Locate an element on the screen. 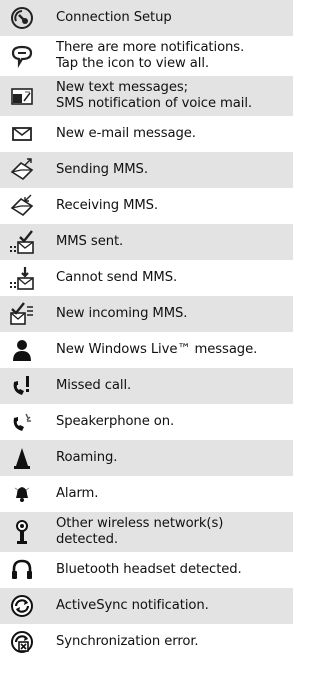 This screenshot has width=320, height=675. receiving-mms-icon is located at coordinates (22, 206).